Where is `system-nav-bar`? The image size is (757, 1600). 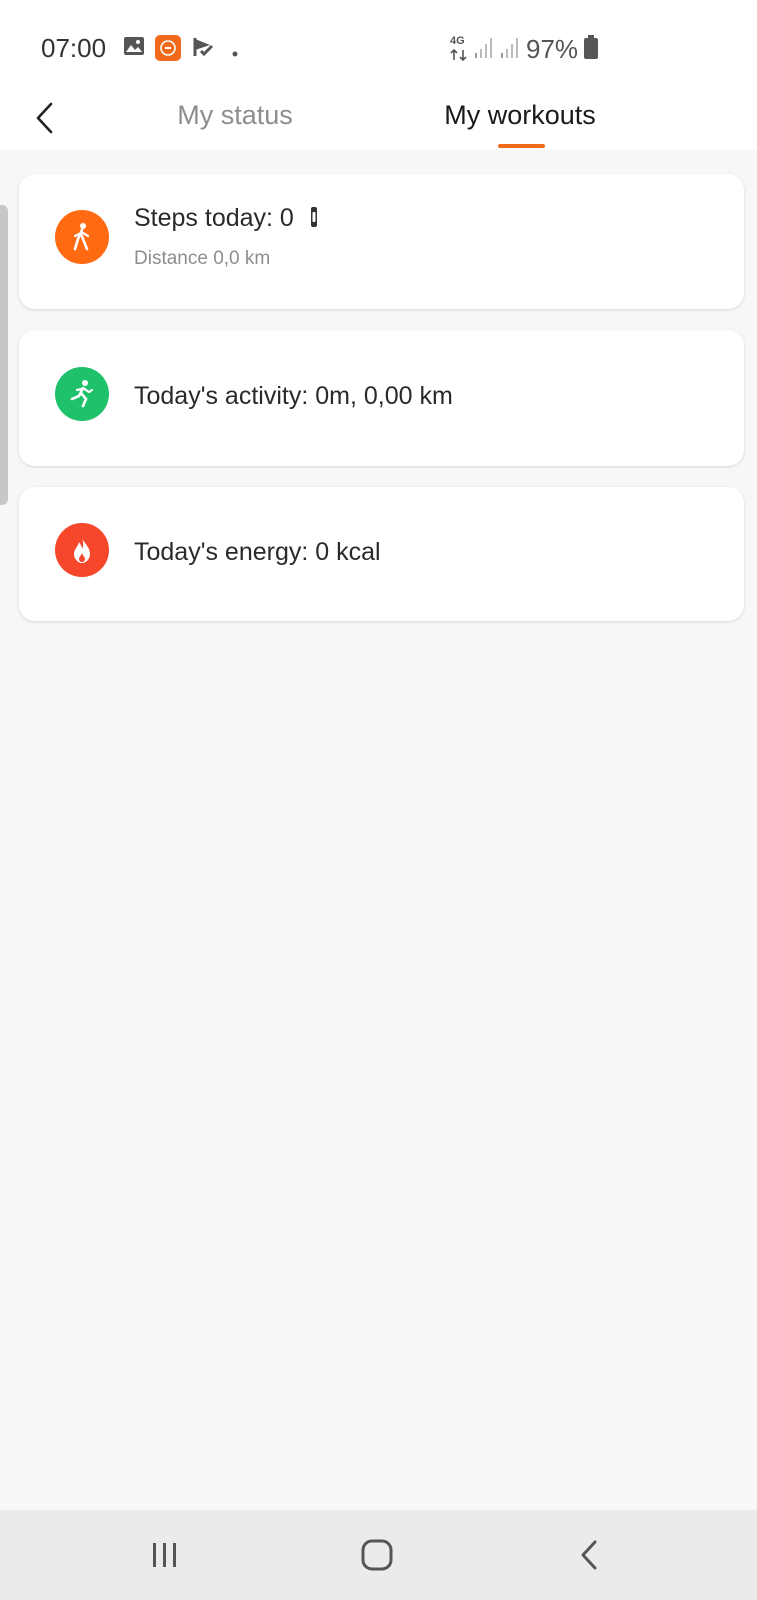
system-nav-bar is located at coordinates (378, 1555).